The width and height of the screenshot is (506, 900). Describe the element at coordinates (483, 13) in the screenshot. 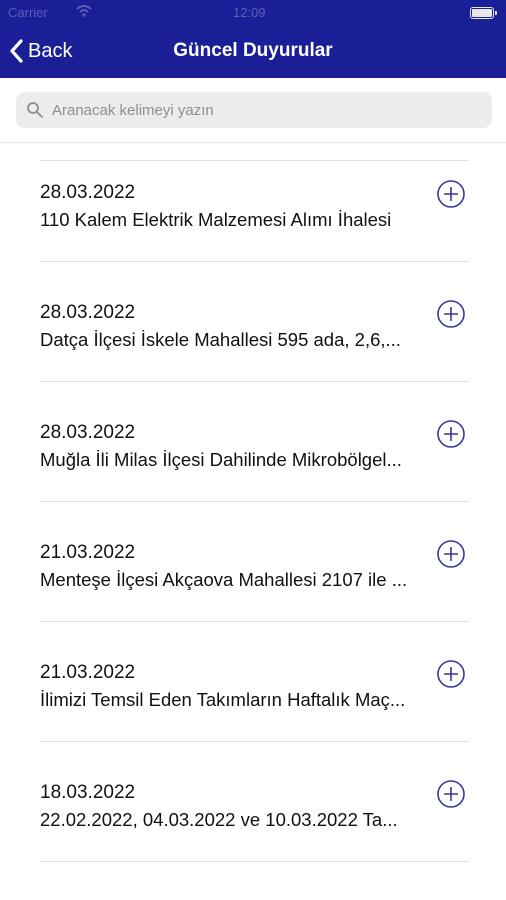

I see `battery-icon` at that location.